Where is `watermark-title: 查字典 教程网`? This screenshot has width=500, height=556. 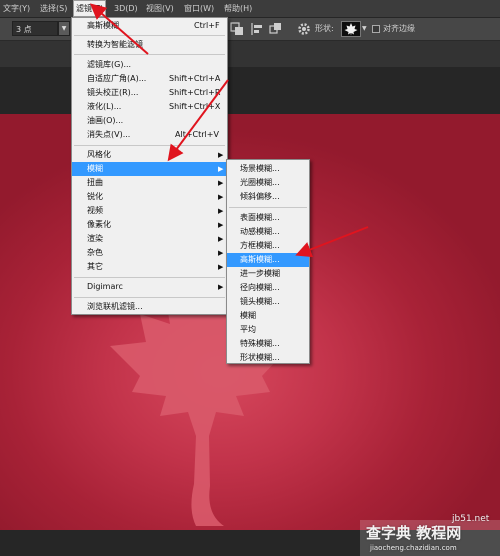
watermark-title: 查字典 教程网 is located at coordinates (414, 533).